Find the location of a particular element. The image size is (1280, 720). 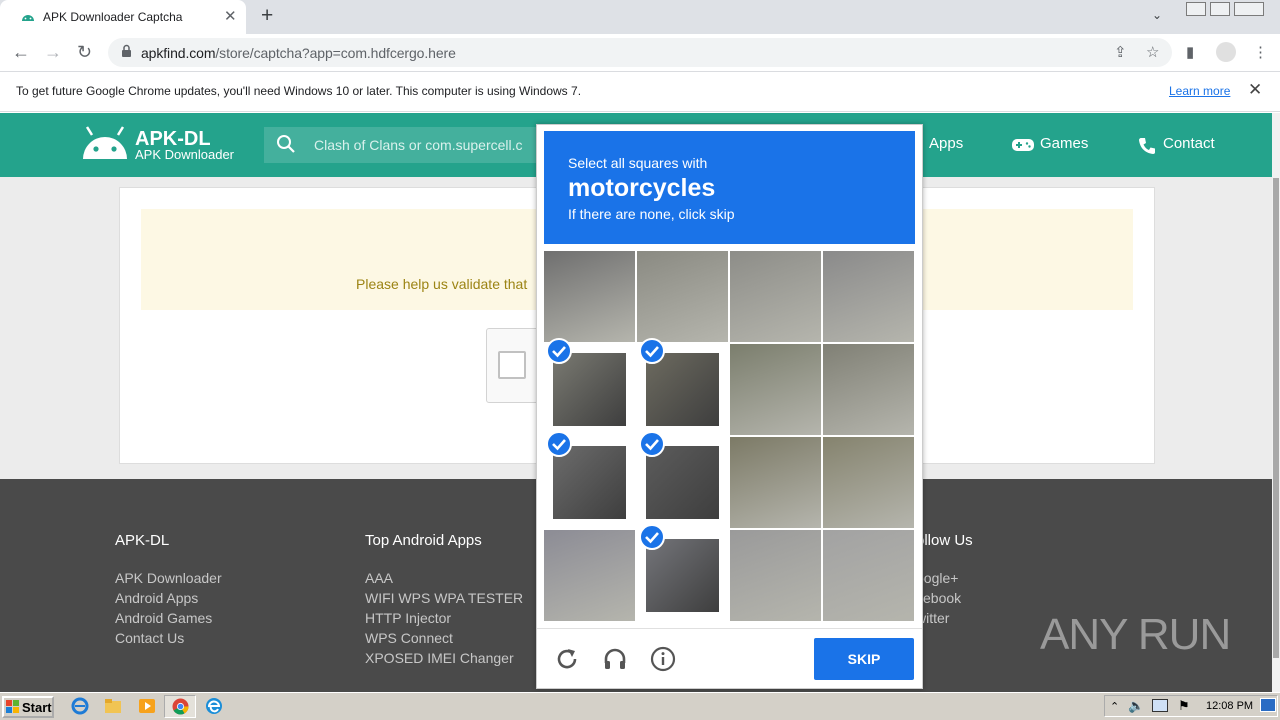

media-player-icon is located at coordinates (147, 706).